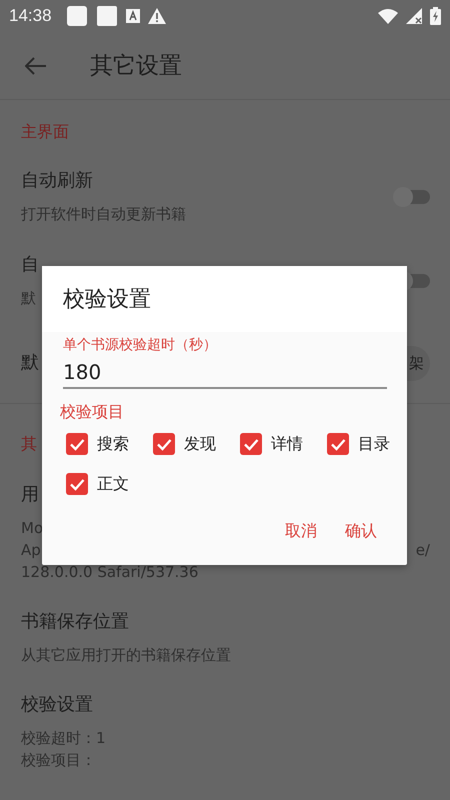 Image resolution: width=450 pixels, height=800 pixels. What do you see at coordinates (30, 265) in the screenshot?
I see `setting-title: 自` at bounding box center [30, 265].